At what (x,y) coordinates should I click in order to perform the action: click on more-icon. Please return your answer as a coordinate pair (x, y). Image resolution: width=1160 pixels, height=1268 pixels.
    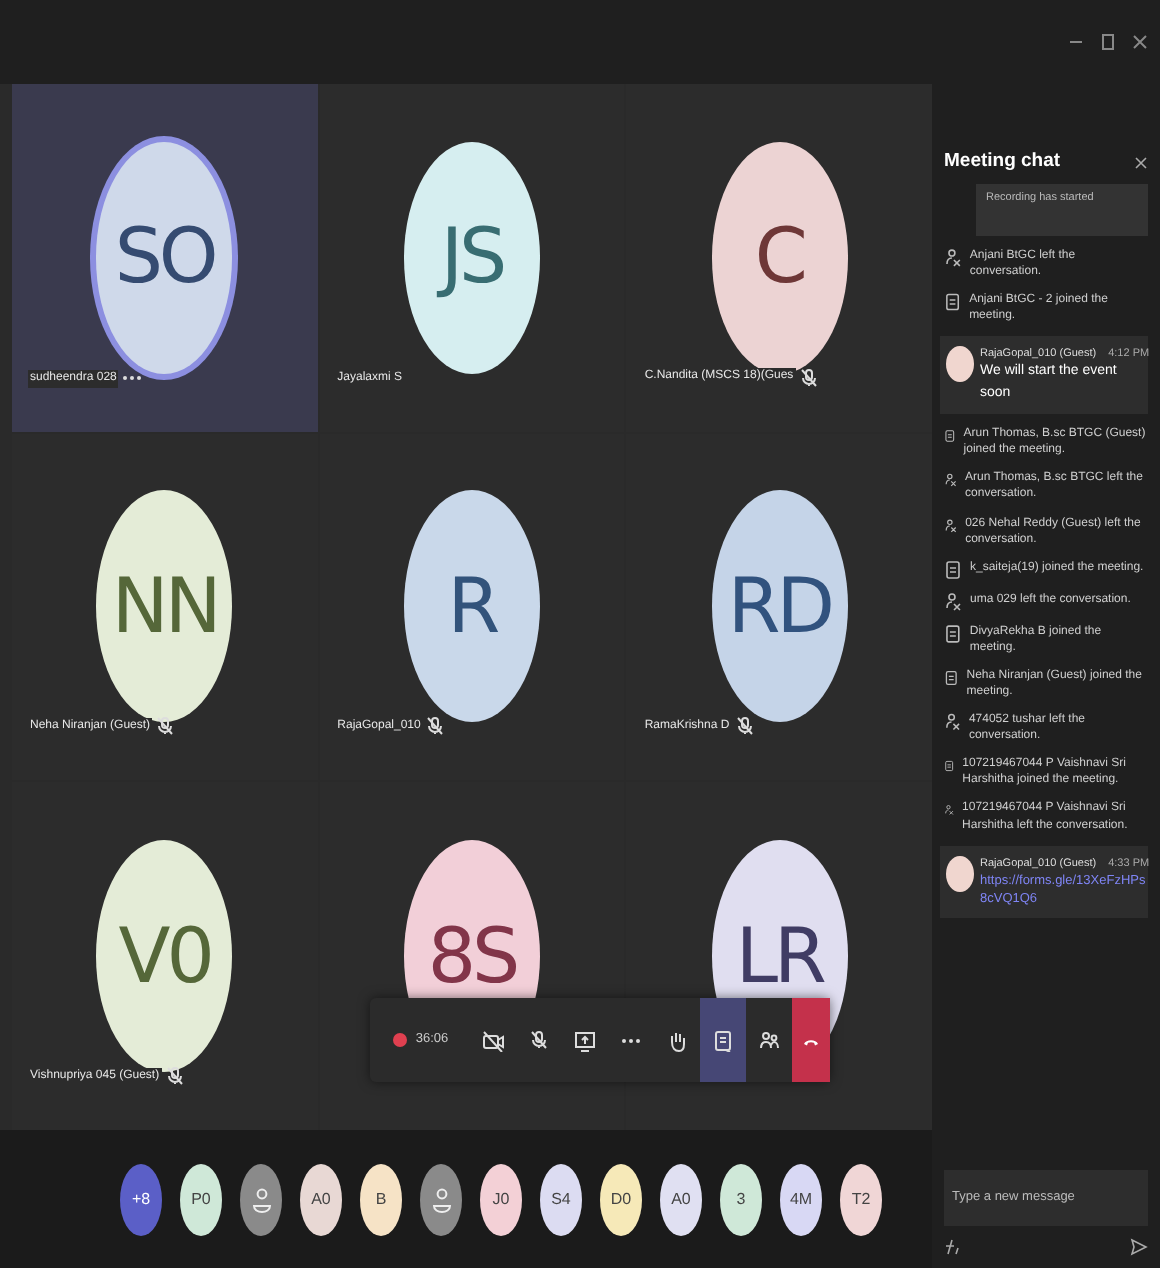
    Looking at the image, I should click on (132, 378).